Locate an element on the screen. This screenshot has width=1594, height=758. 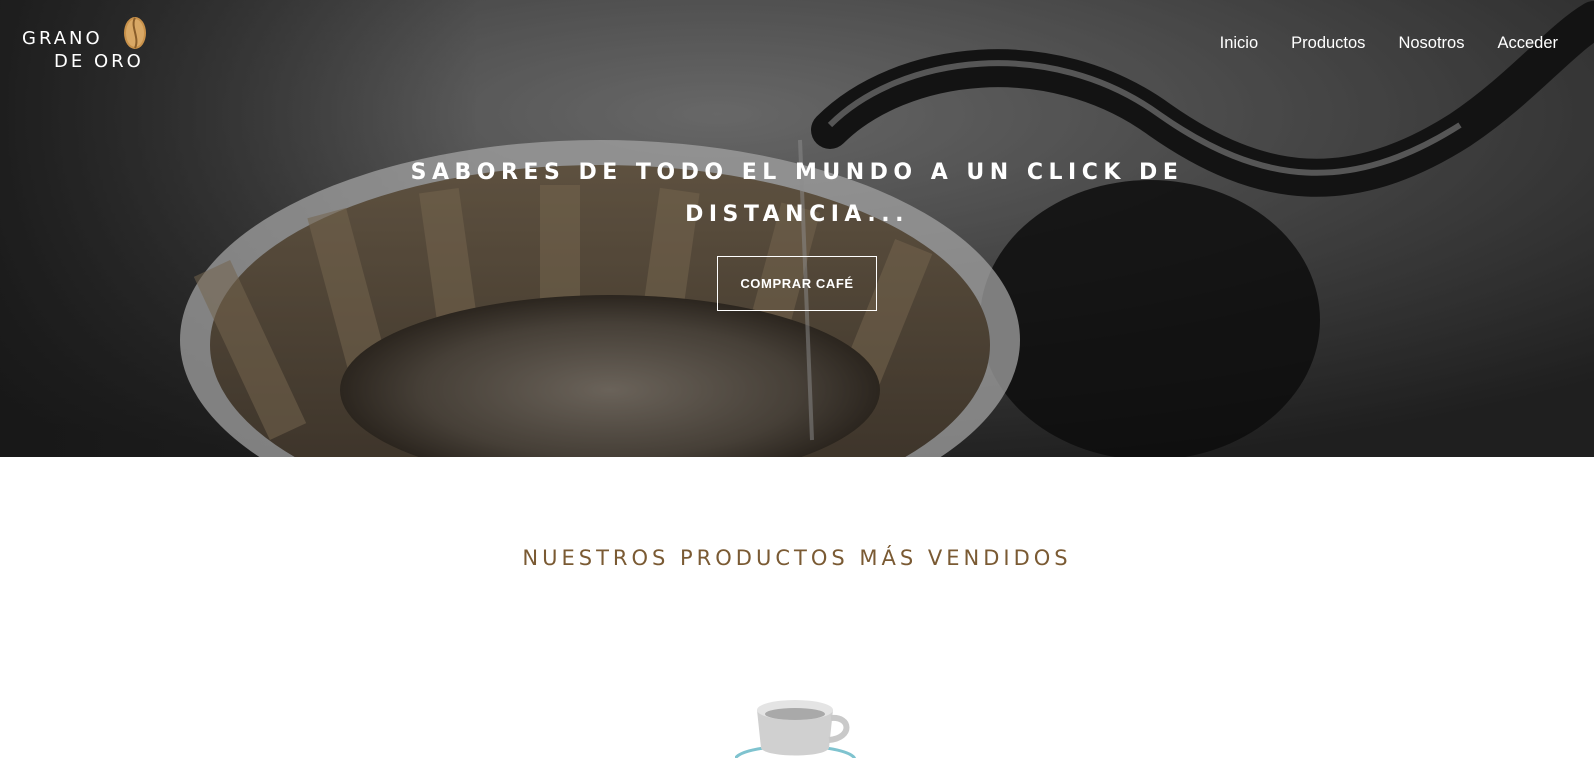
logo-text-line1: GRANO is located at coordinates (62, 38).